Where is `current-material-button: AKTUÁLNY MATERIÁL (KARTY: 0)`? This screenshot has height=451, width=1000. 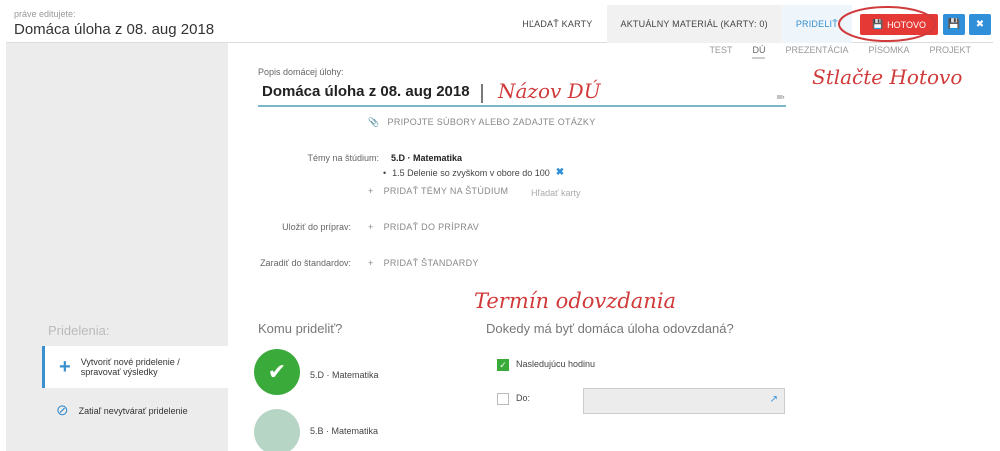
current-material-button: AKTUÁLNY MATERIÁL (KARTY: 0) is located at coordinates (694, 24).